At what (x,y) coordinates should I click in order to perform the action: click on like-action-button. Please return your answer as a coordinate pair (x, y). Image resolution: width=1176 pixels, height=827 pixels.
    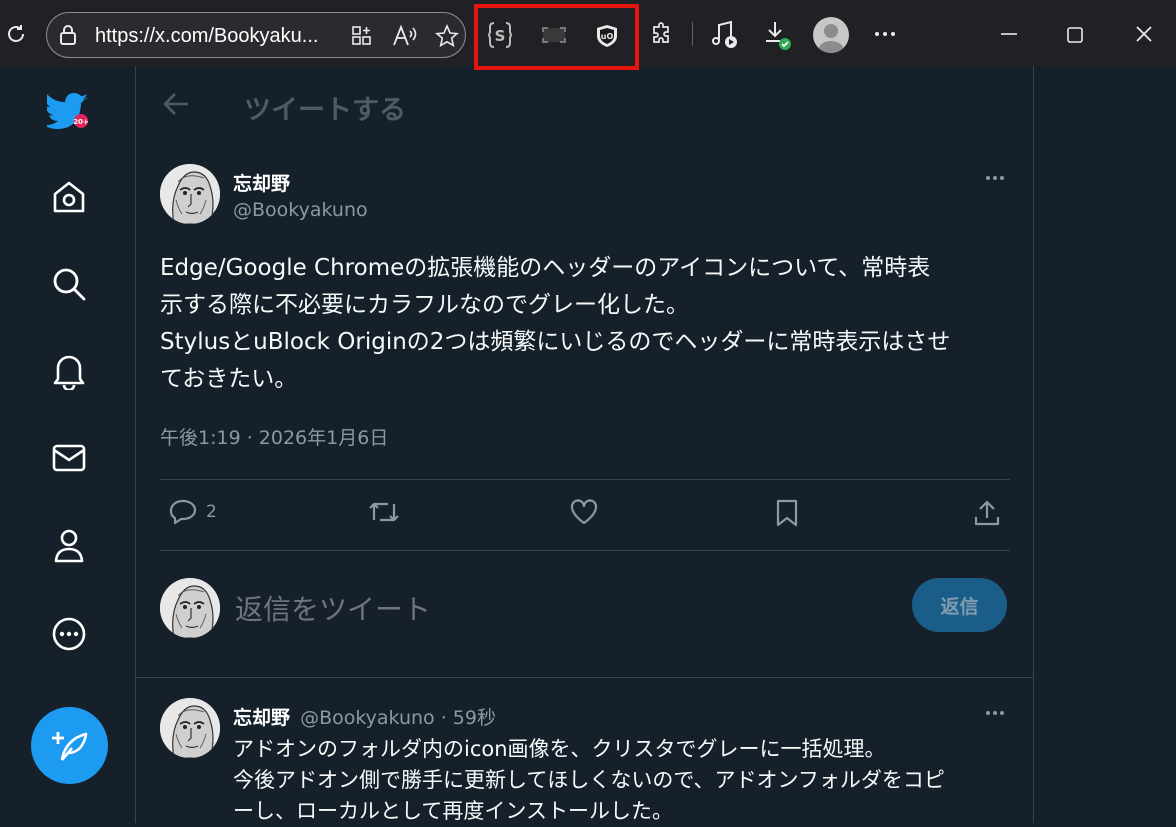
    Looking at the image, I should click on (584, 512).